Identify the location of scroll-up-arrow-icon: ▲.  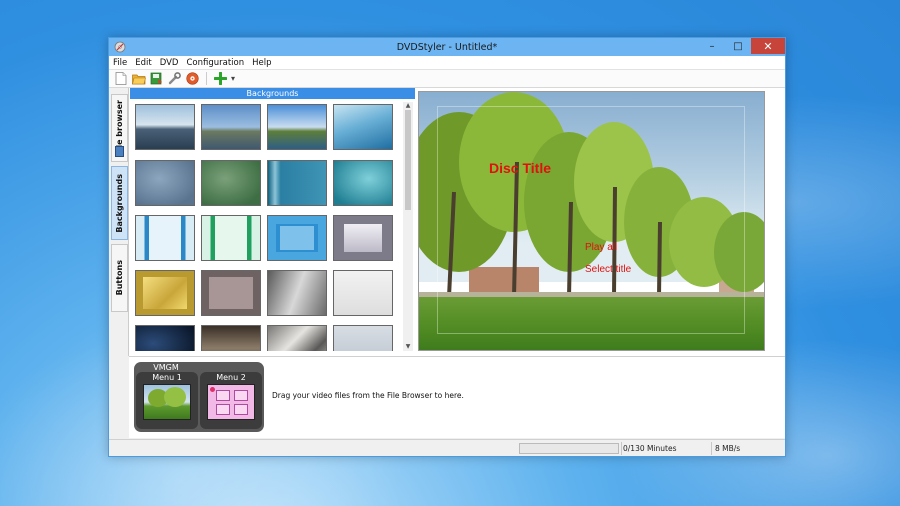
(408, 106).